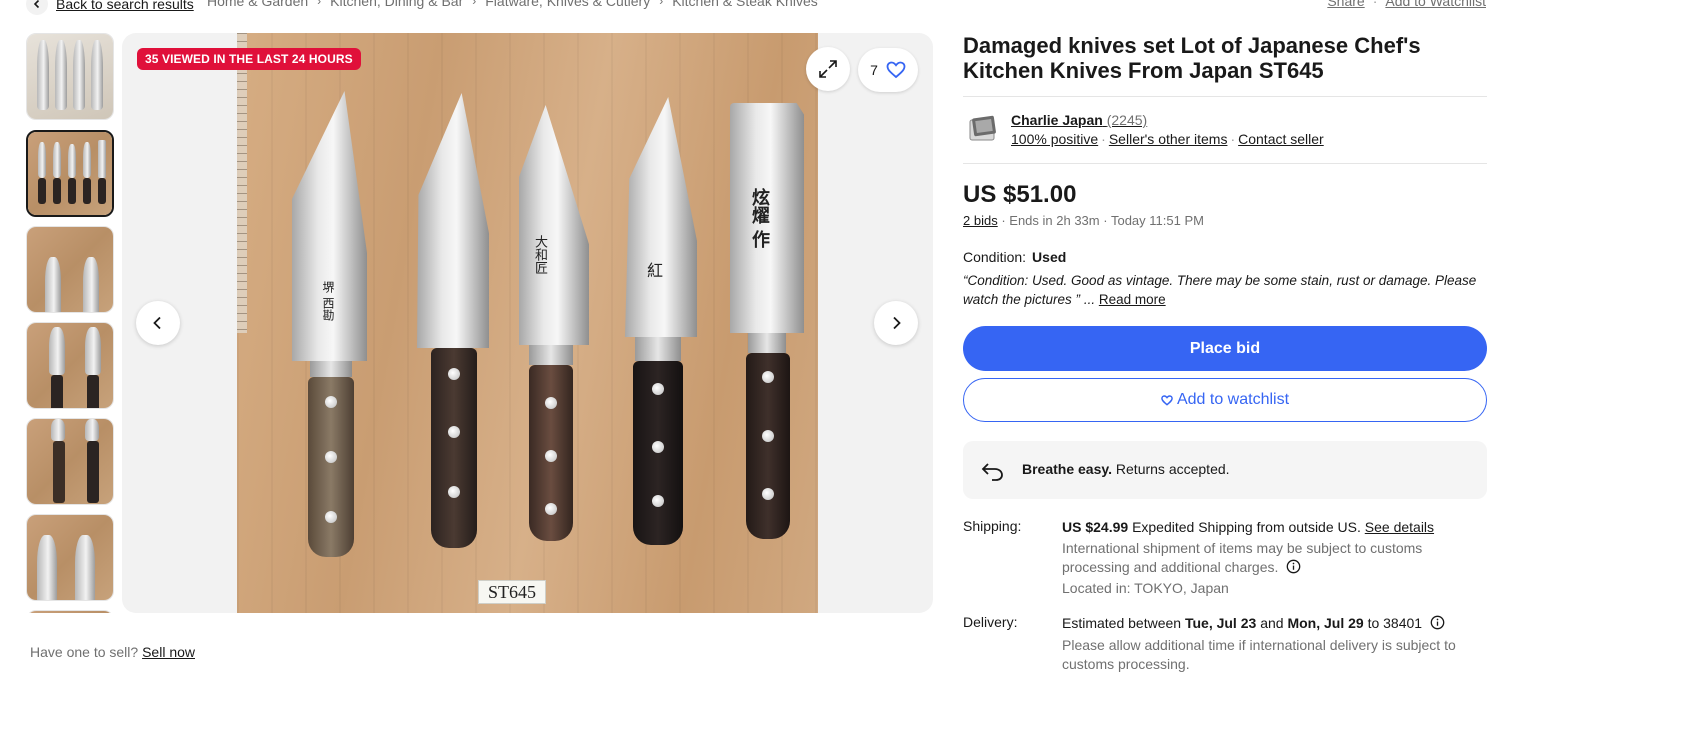 The height and width of the screenshot is (741, 1700). Describe the element at coordinates (554, 325) in the screenshot. I see `knife-3: 大和匠` at that location.